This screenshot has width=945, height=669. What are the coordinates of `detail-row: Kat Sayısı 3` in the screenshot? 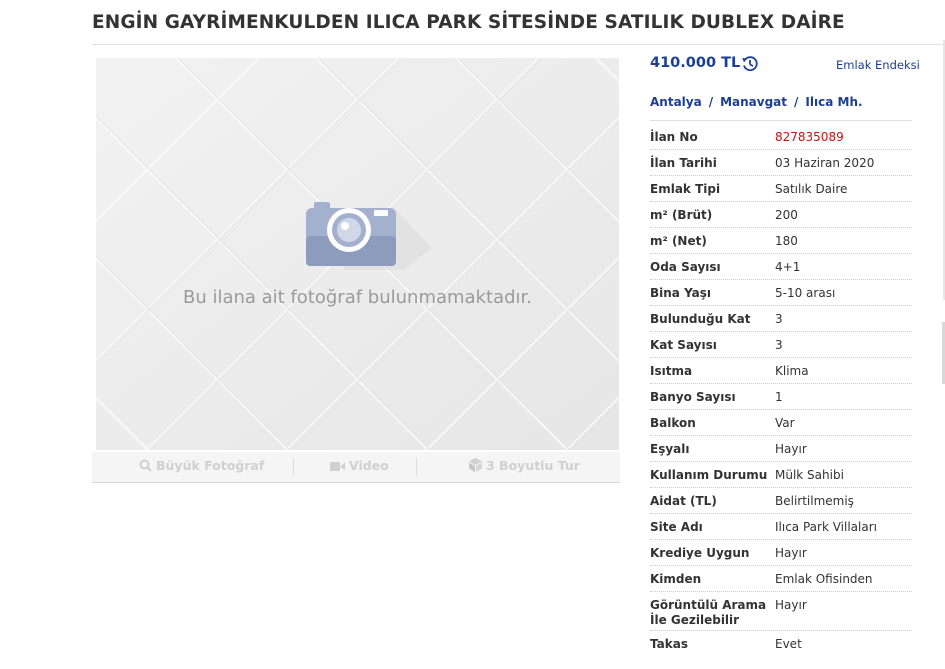 It's located at (781, 345).